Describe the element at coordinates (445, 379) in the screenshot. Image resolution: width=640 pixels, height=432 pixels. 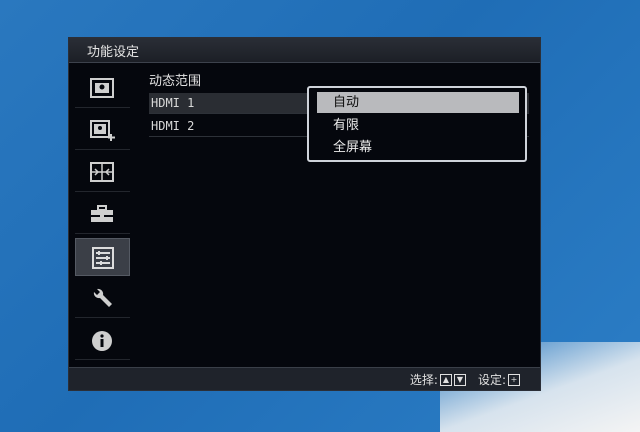
I see `up-arrow-icon: ▲` at that location.